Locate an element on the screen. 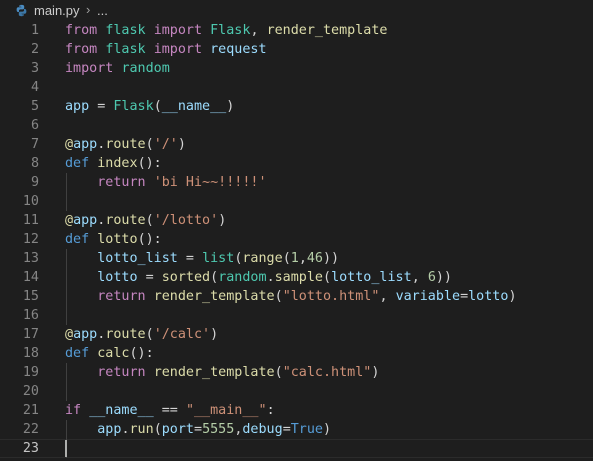 Image resolution: width=593 pixels, height=461 pixels. code-line: 17 @app.route('/calc') is located at coordinates (296, 334).